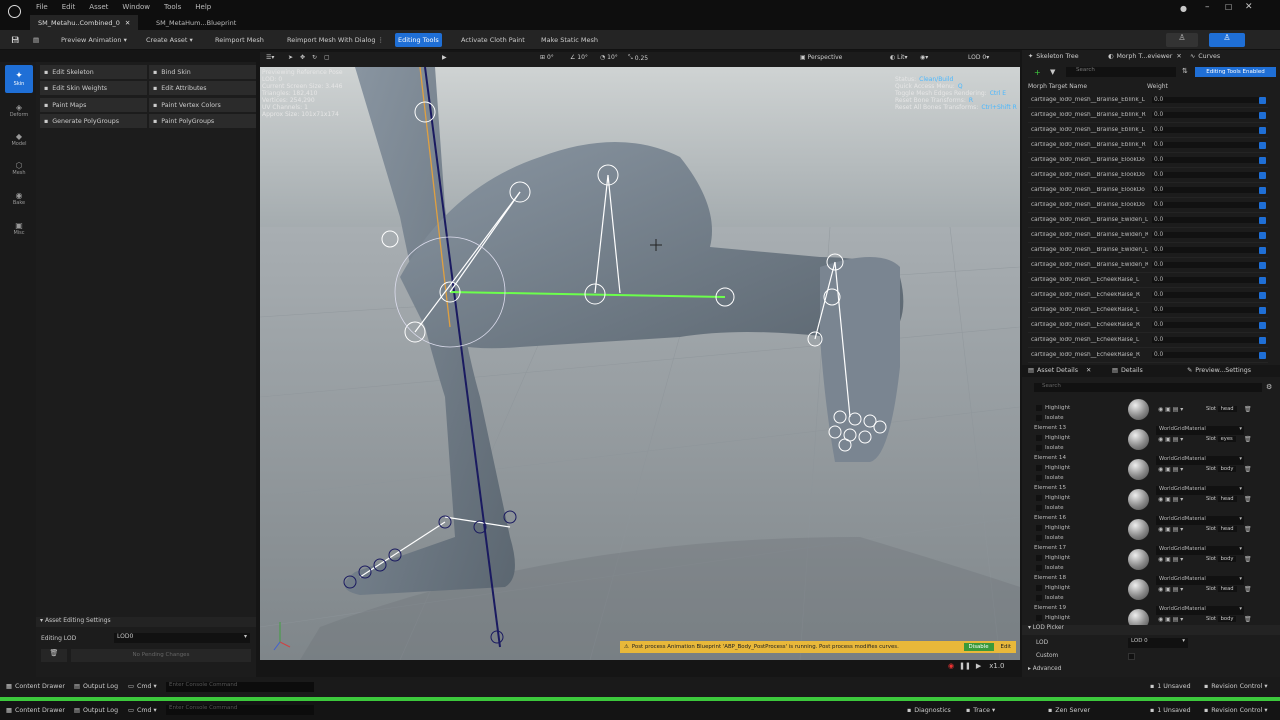 This screenshot has width=1280, height=720. What do you see at coordinates (196, 22) in the screenshot?
I see `doc-tab-blueprint: SM_MetaHum...Blueprint` at bounding box center [196, 22].